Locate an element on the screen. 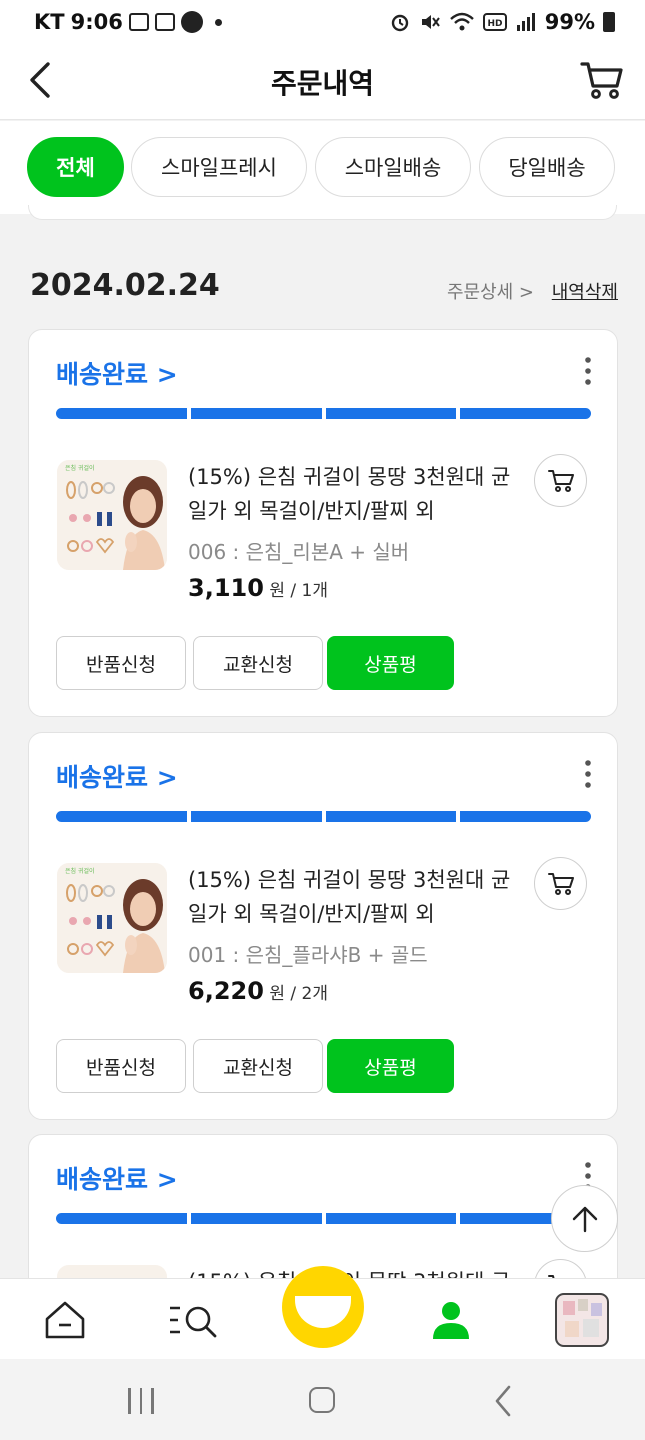  status-bar: KT 9:06 HD 99% is located at coordinates (322, 23).